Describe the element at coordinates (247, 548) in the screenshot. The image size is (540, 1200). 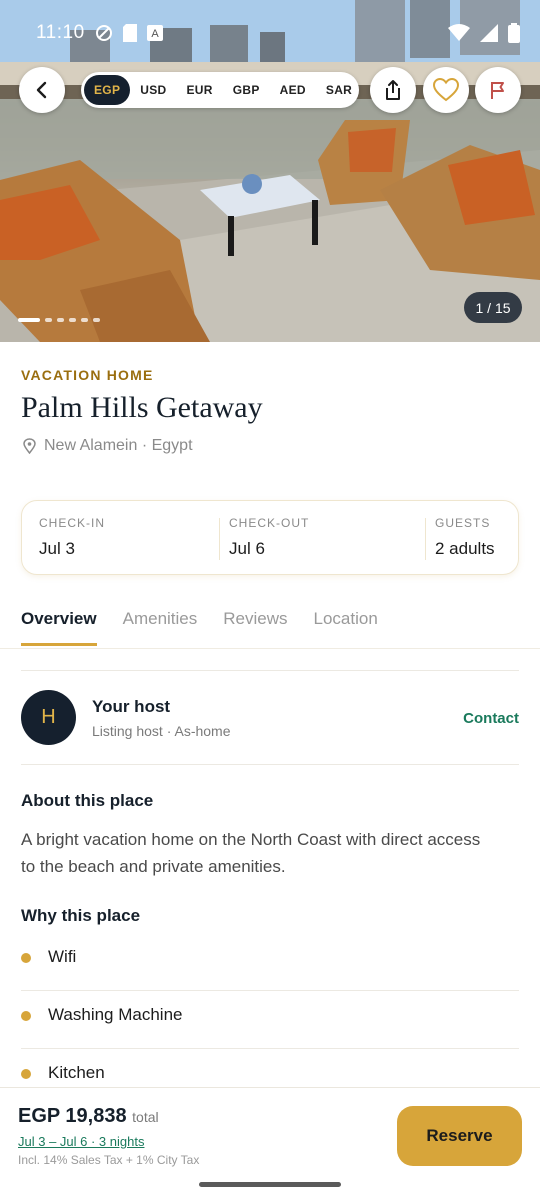
I see `checkout-value: Jul 6` at that location.